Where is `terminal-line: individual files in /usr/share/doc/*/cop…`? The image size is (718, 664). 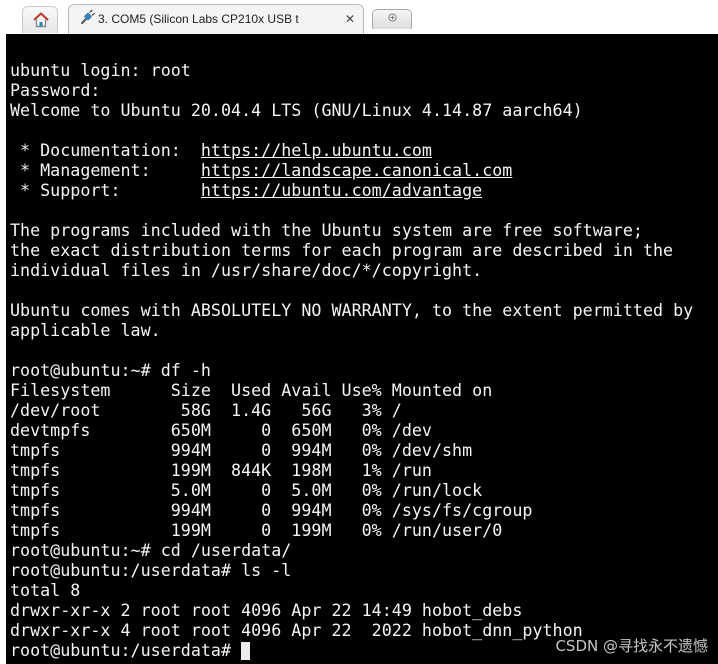 terminal-line: individual files in /usr/share/doc/*/cop… is located at coordinates (246, 270).